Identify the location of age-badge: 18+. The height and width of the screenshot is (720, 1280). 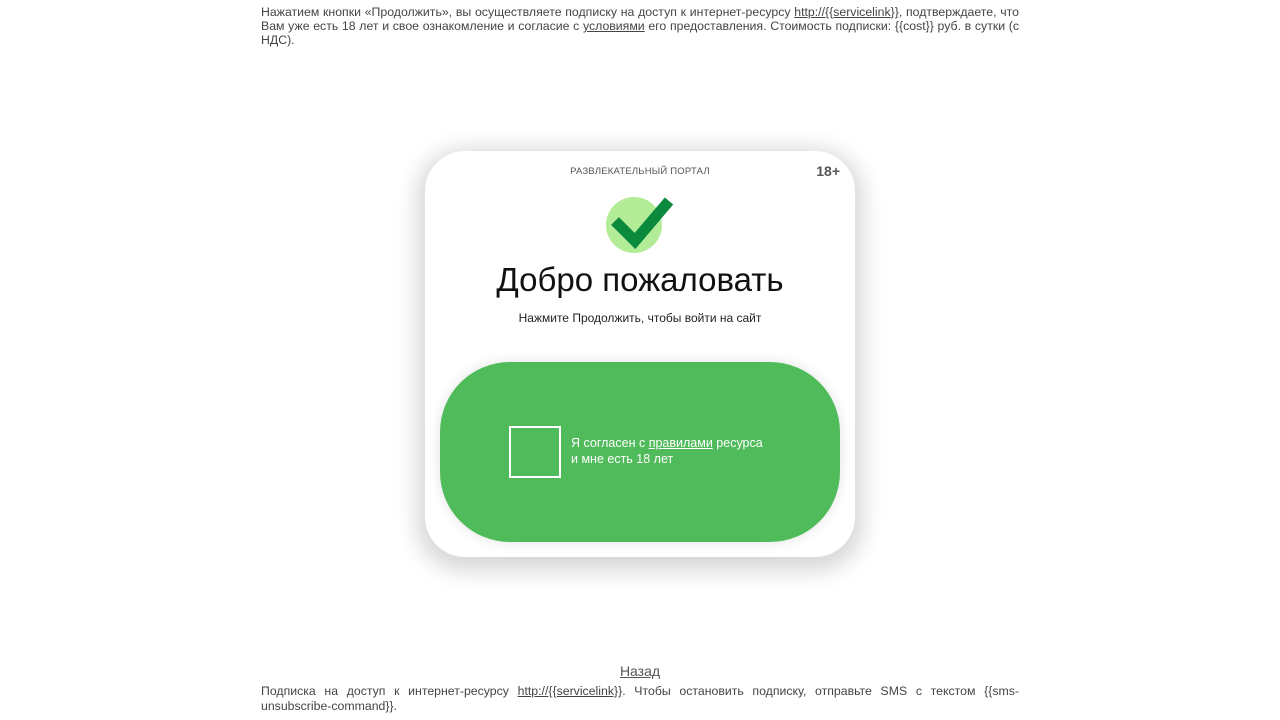
(828, 171).